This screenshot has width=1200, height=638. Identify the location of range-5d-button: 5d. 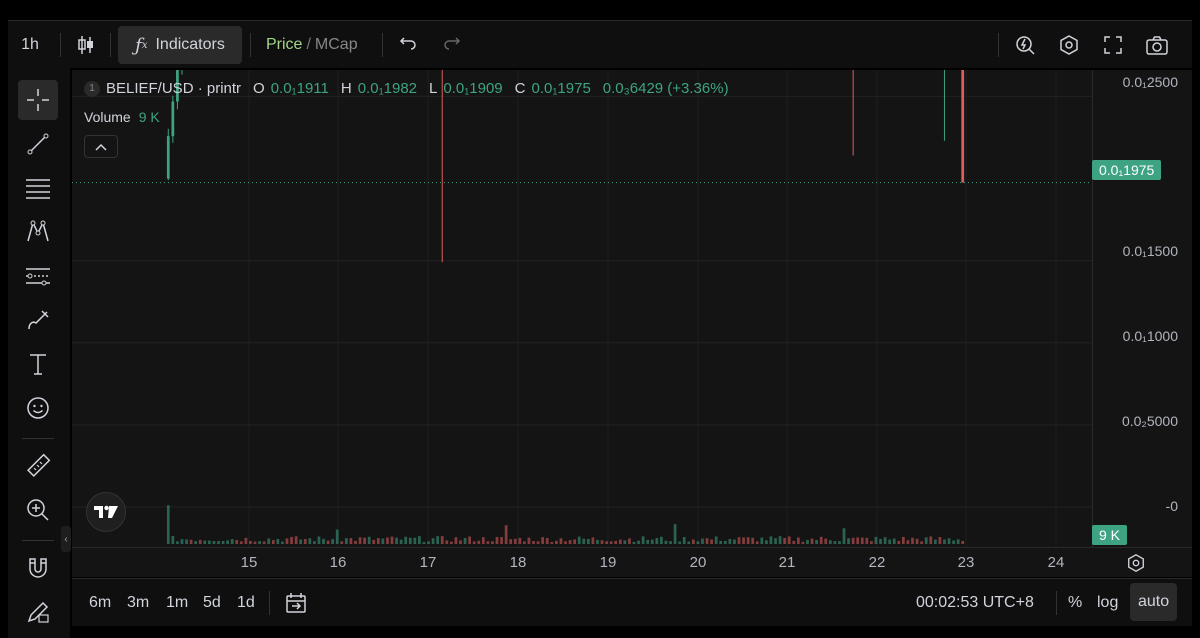
(212, 603).